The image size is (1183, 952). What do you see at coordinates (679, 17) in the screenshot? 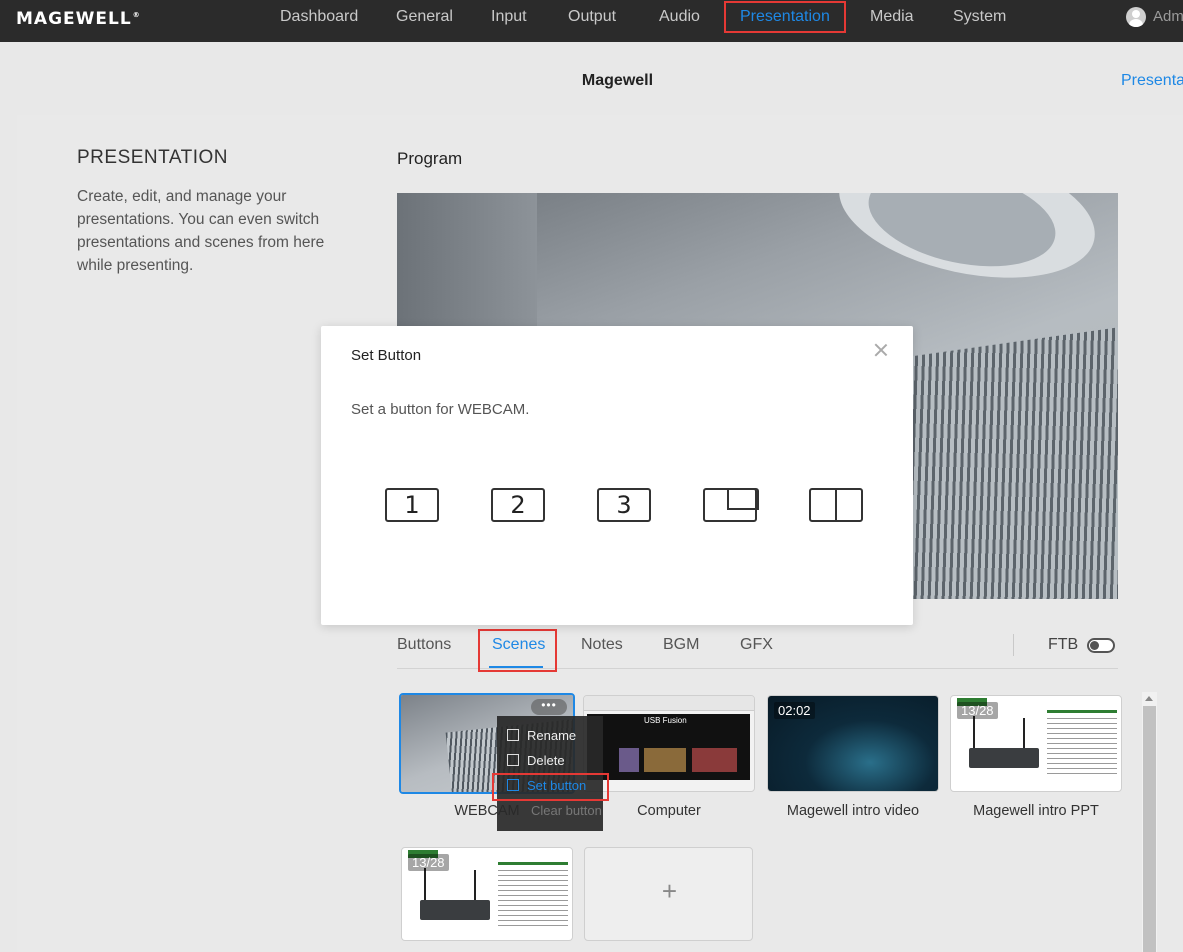
I see `nav-audio: Audio` at bounding box center [679, 17].